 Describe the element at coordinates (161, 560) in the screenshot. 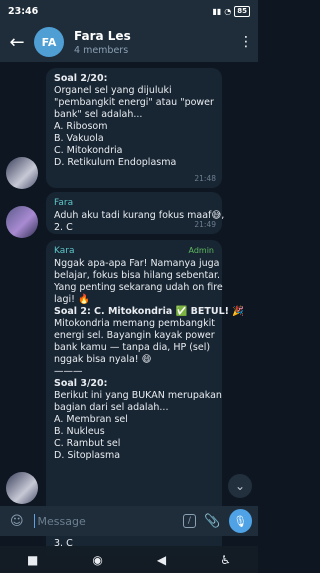

I see `back-triangle-icon: ◀` at that location.